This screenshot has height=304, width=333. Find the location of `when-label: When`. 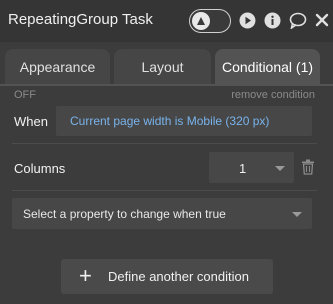

when-label: When is located at coordinates (31, 121).